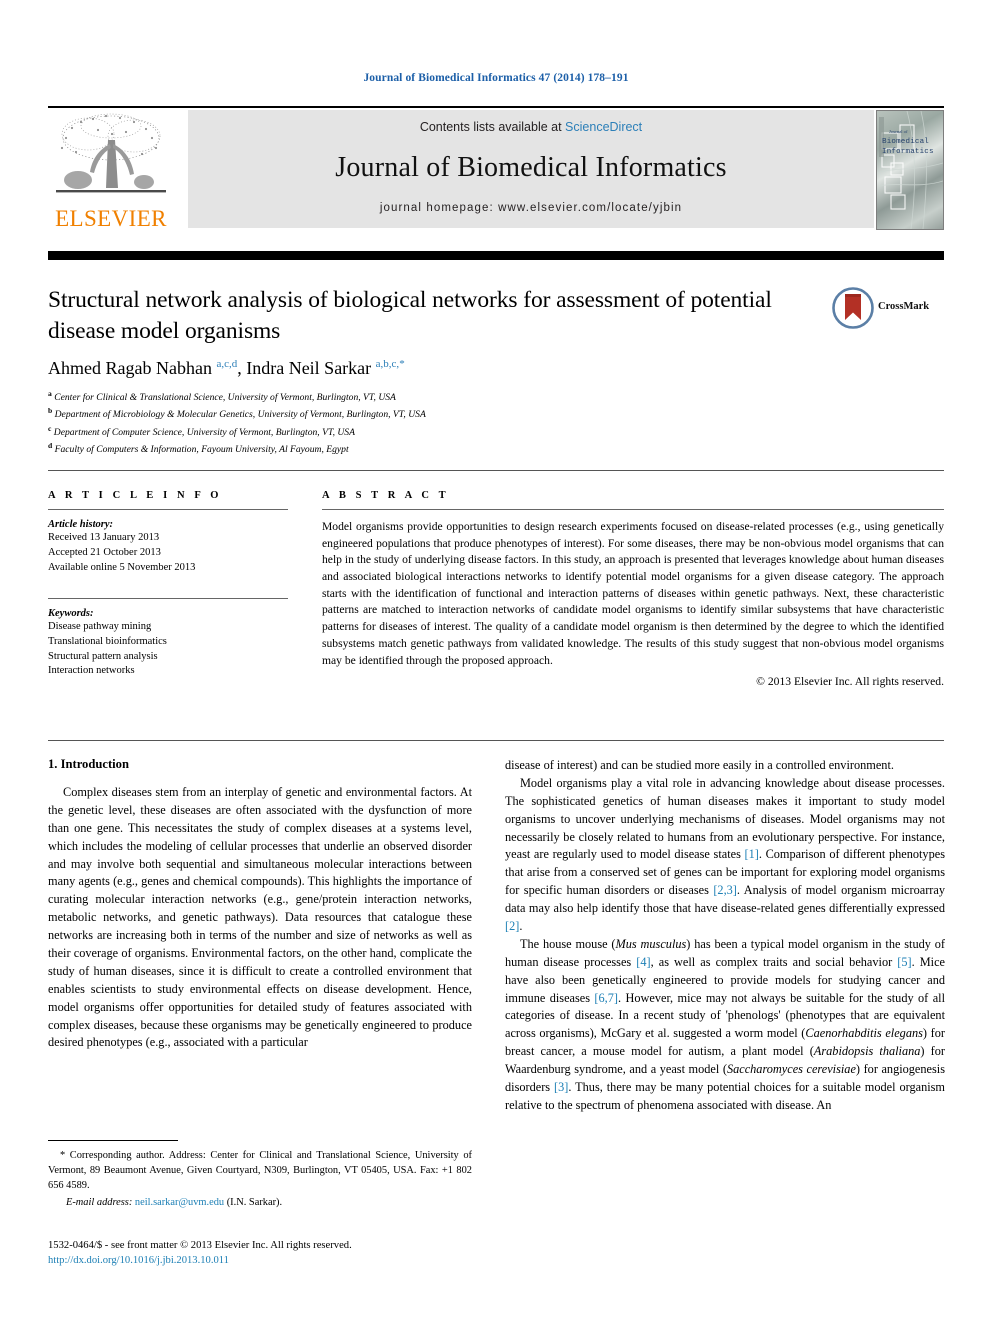 The width and height of the screenshot is (992, 1323). Describe the element at coordinates (100, 626) in the screenshot. I see `keyword-item: Disease pathway mining` at that location.